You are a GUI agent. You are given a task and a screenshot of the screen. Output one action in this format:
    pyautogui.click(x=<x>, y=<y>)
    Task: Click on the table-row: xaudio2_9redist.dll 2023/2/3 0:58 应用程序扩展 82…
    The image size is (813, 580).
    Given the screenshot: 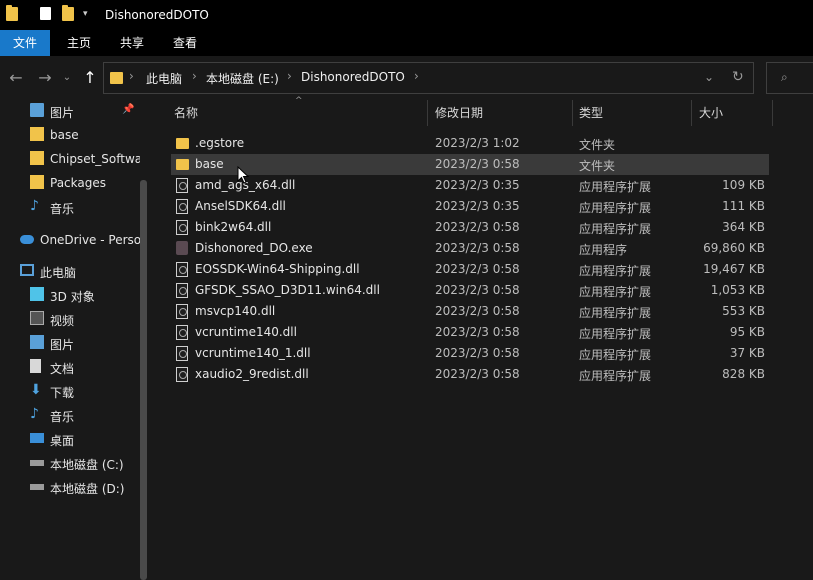 What is the action you would take?
    pyautogui.click(x=470, y=374)
    